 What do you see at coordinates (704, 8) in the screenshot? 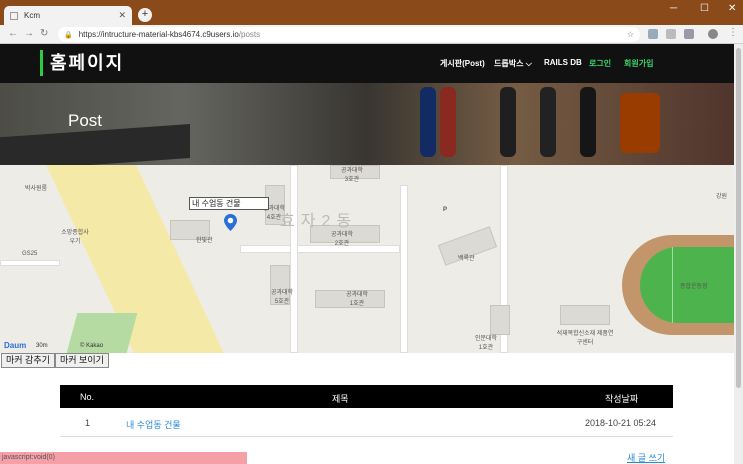
I see `maximize-icon: ☐` at bounding box center [704, 8].